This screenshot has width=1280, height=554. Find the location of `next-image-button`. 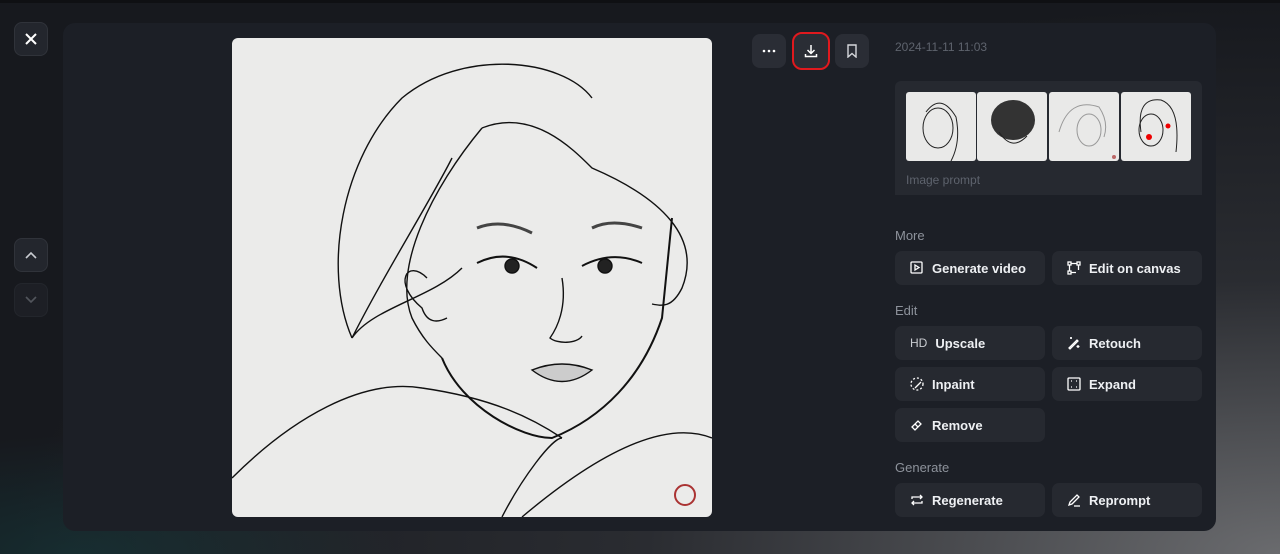

next-image-button is located at coordinates (31, 300).